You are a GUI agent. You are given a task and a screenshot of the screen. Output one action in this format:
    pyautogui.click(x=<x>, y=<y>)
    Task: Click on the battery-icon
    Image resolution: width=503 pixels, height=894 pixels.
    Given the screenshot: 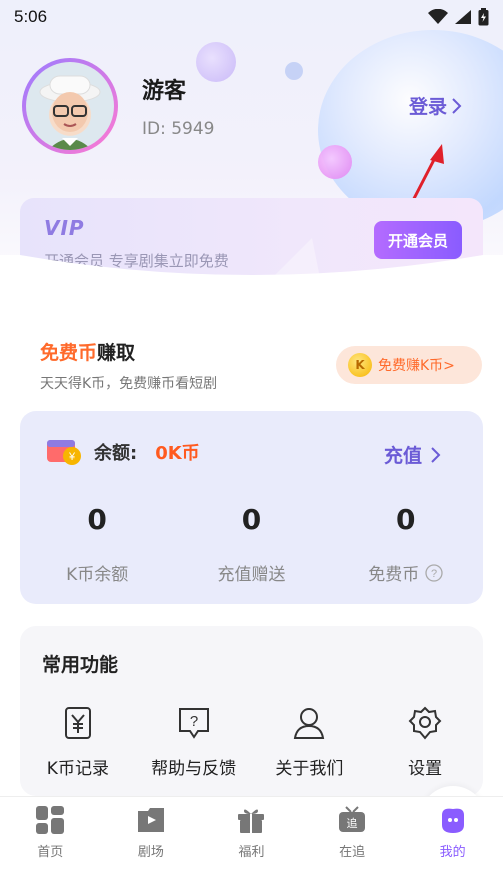 What is the action you would take?
    pyautogui.click(x=483, y=17)
    